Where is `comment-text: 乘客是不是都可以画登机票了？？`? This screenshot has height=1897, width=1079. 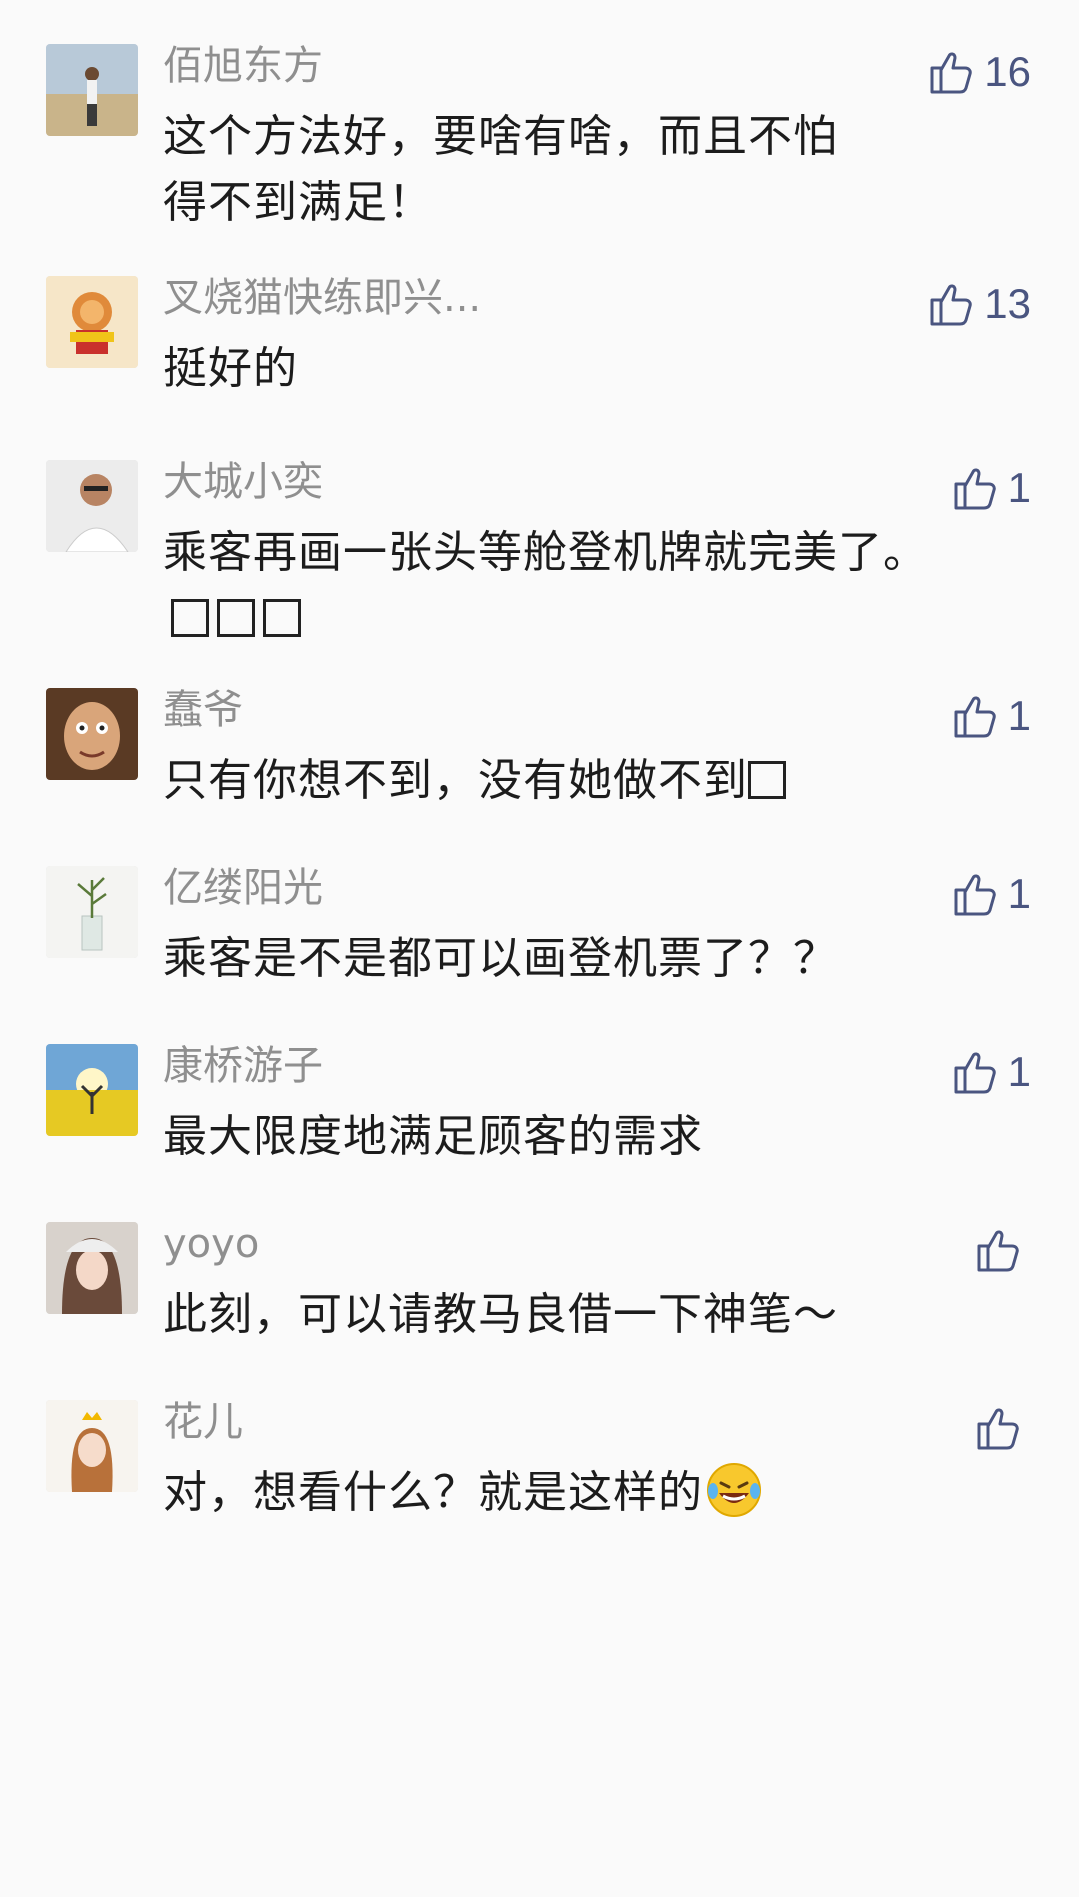
comment-text: 乘客是不是都可以画登机票了？？ is located at coordinates (500, 958).